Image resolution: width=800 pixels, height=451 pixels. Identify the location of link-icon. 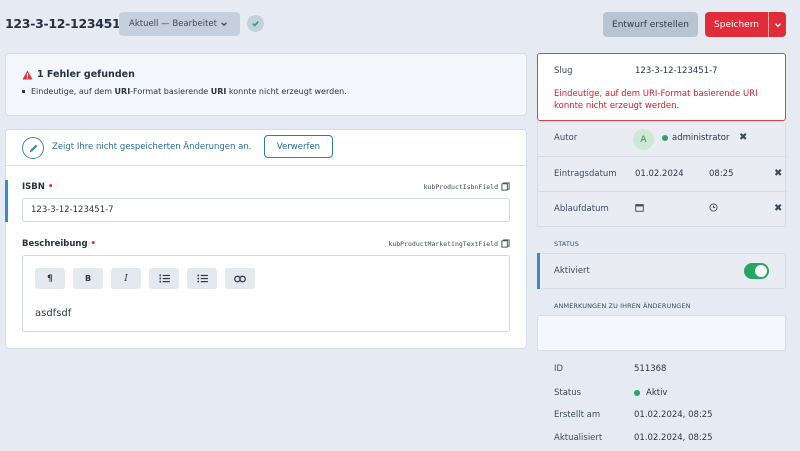
(240, 278).